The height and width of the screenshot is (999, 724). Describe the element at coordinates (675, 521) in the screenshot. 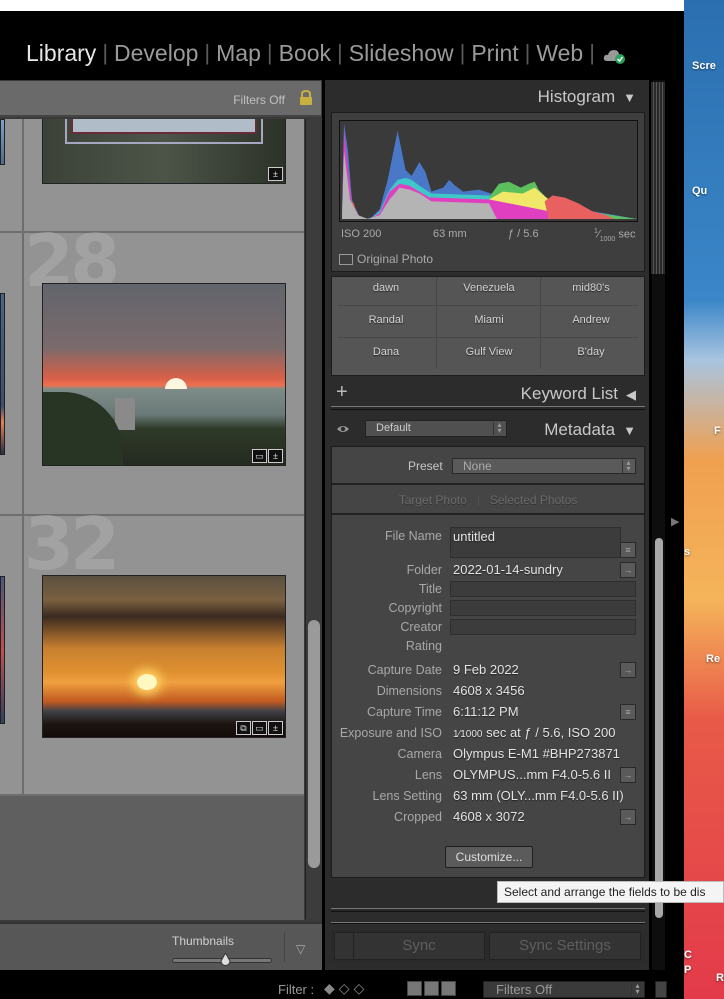

I see `collapse-right-panel-icon: ▶` at that location.